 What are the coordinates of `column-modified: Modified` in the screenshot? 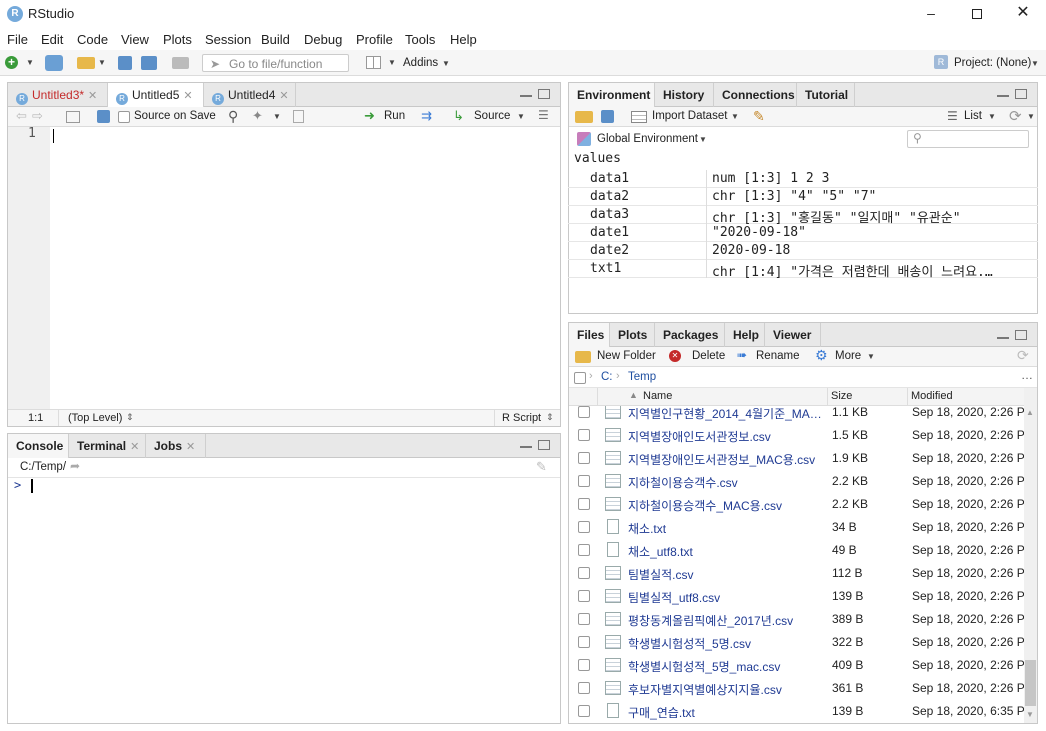 It's located at (932, 396).